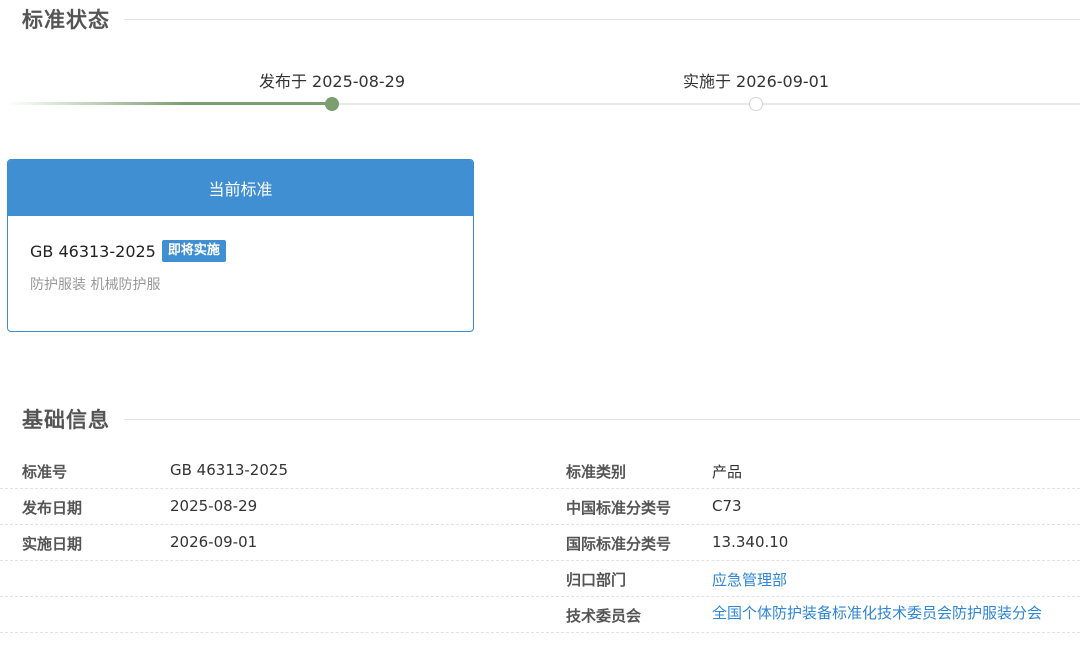  What do you see at coordinates (95, 285) in the screenshot?
I see `standard-description: 防护服装 机械防护服` at bounding box center [95, 285].